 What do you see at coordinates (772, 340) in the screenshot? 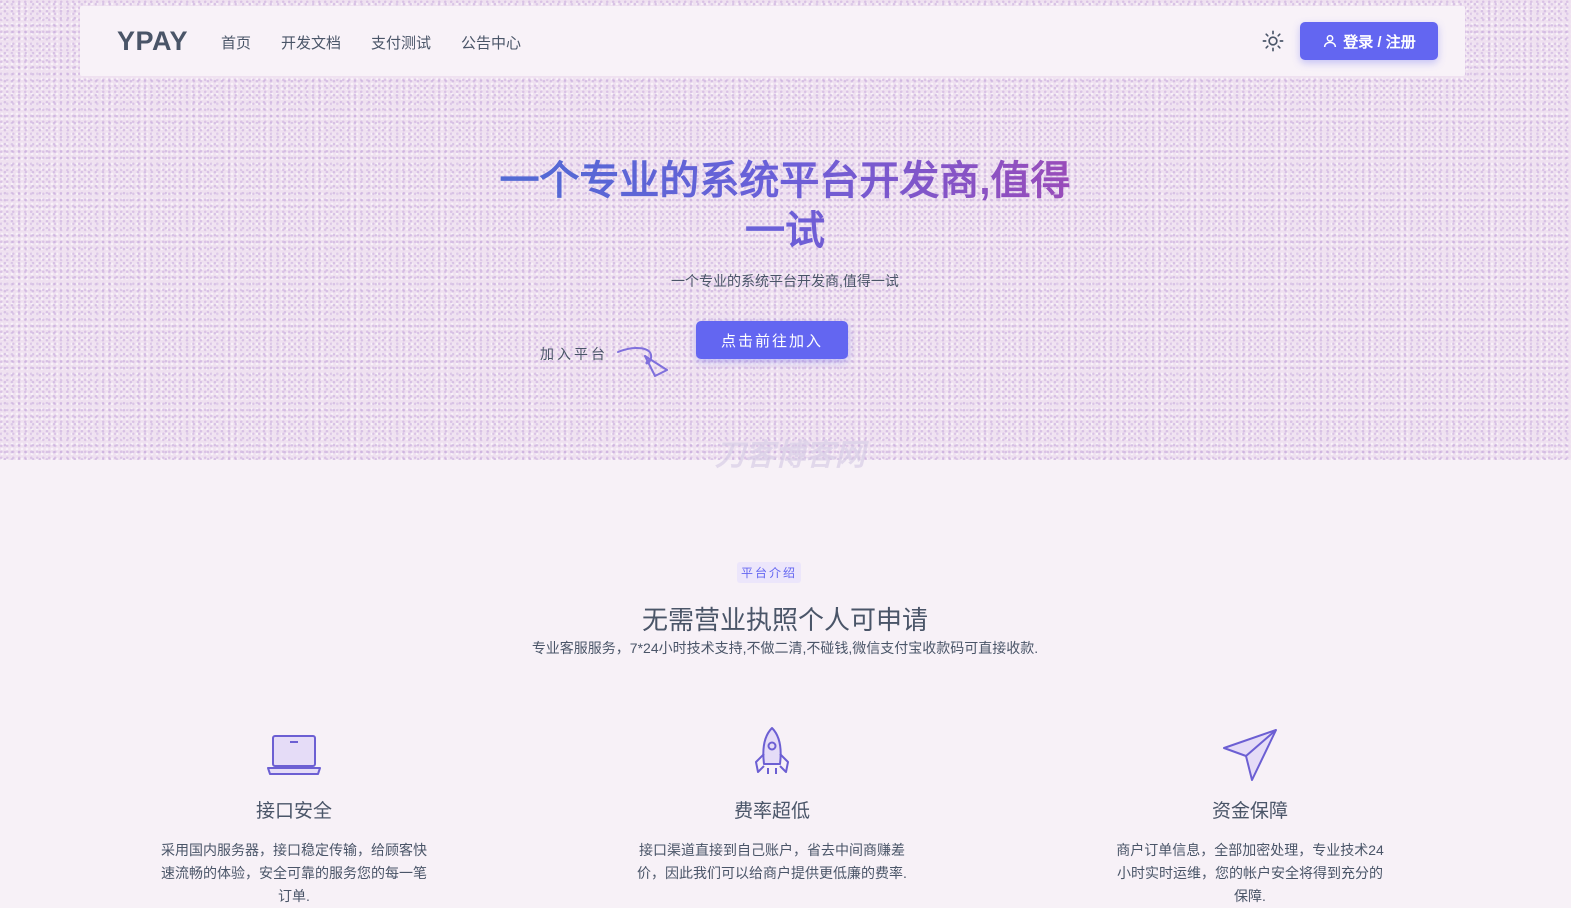
I see `join-now-button: 点击前往加入` at bounding box center [772, 340].